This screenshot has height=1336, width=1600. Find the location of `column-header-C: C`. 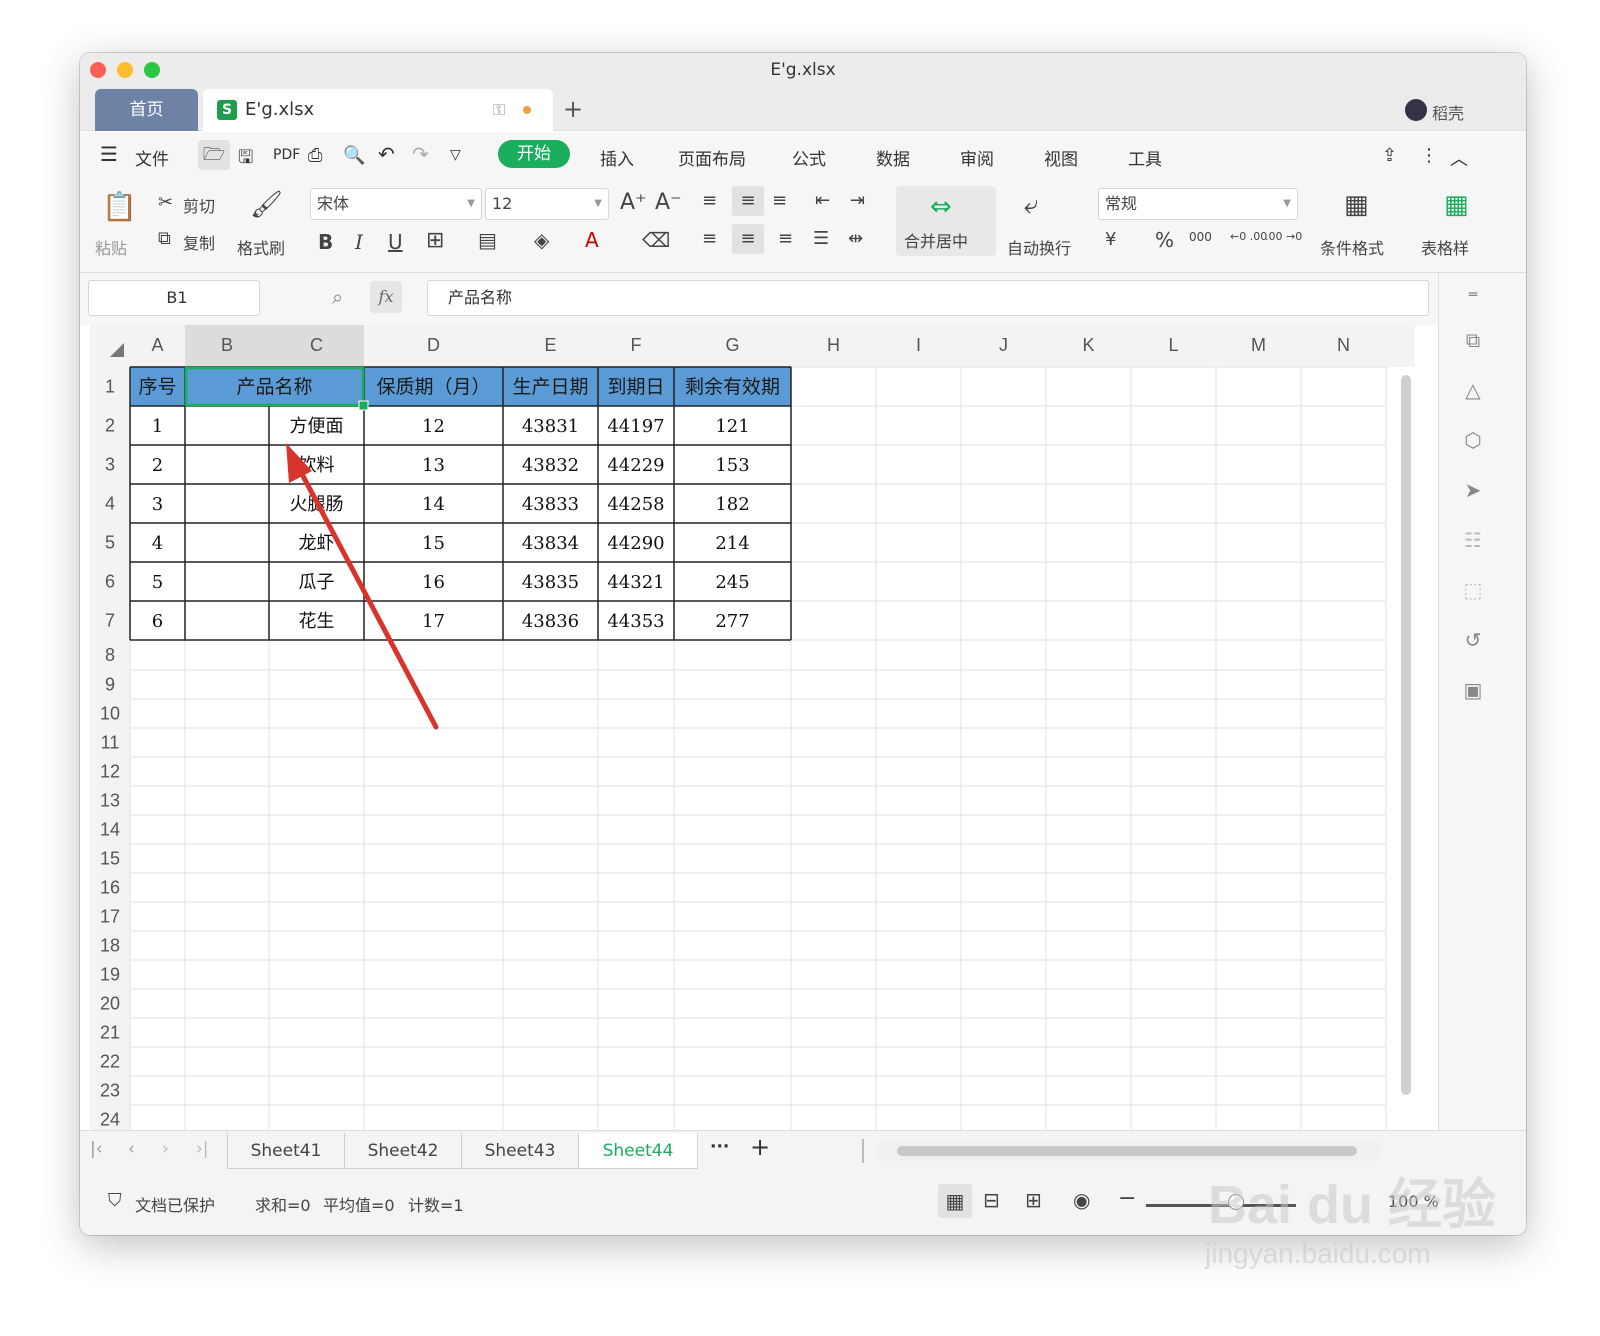

column-header-C: C is located at coordinates (316, 345).